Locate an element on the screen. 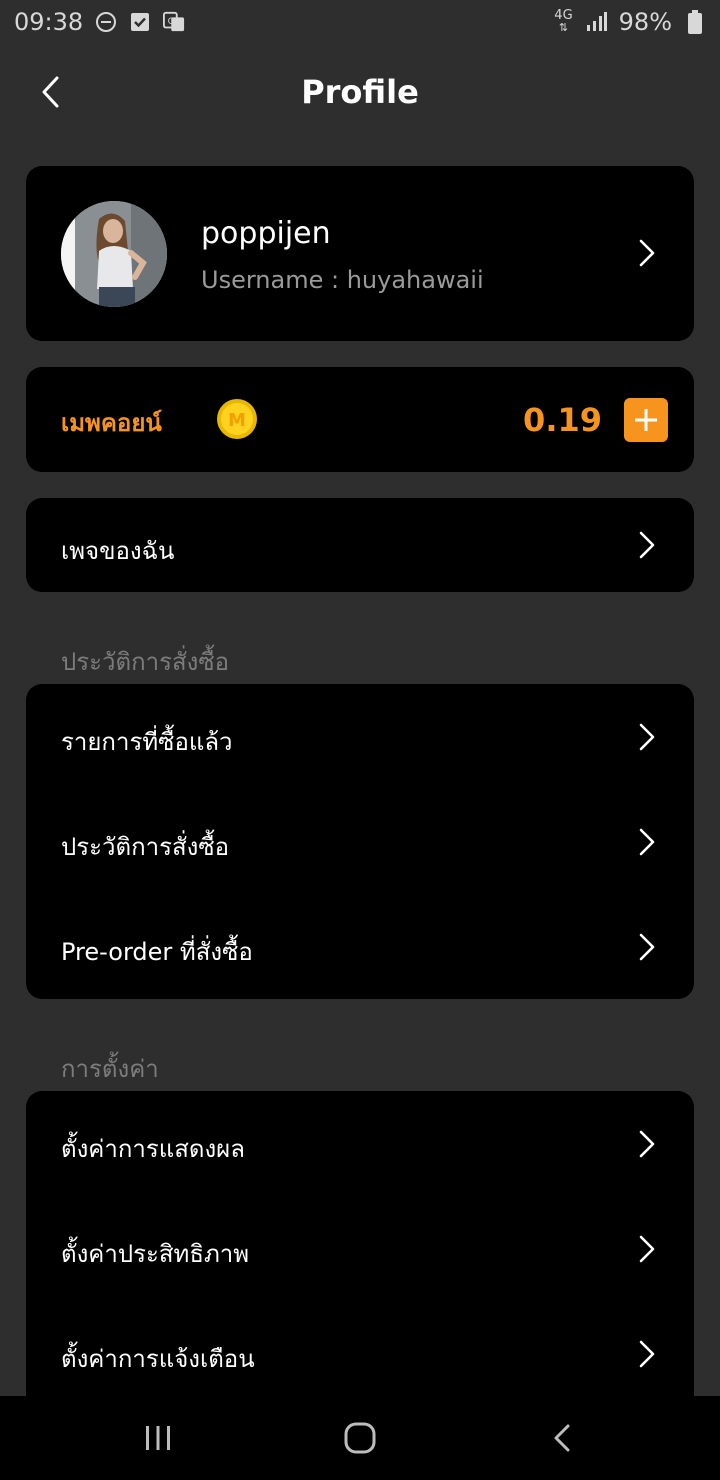 This screenshot has height=1480, width=720. home-button is located at coordinates (360, 1438).